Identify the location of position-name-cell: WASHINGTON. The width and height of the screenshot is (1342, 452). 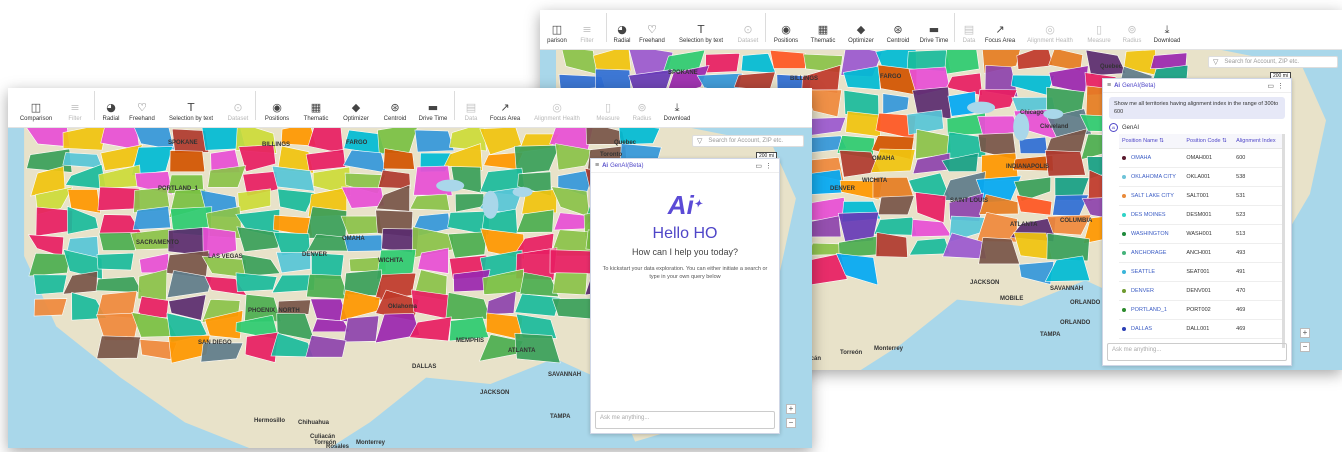
(1151, 234).